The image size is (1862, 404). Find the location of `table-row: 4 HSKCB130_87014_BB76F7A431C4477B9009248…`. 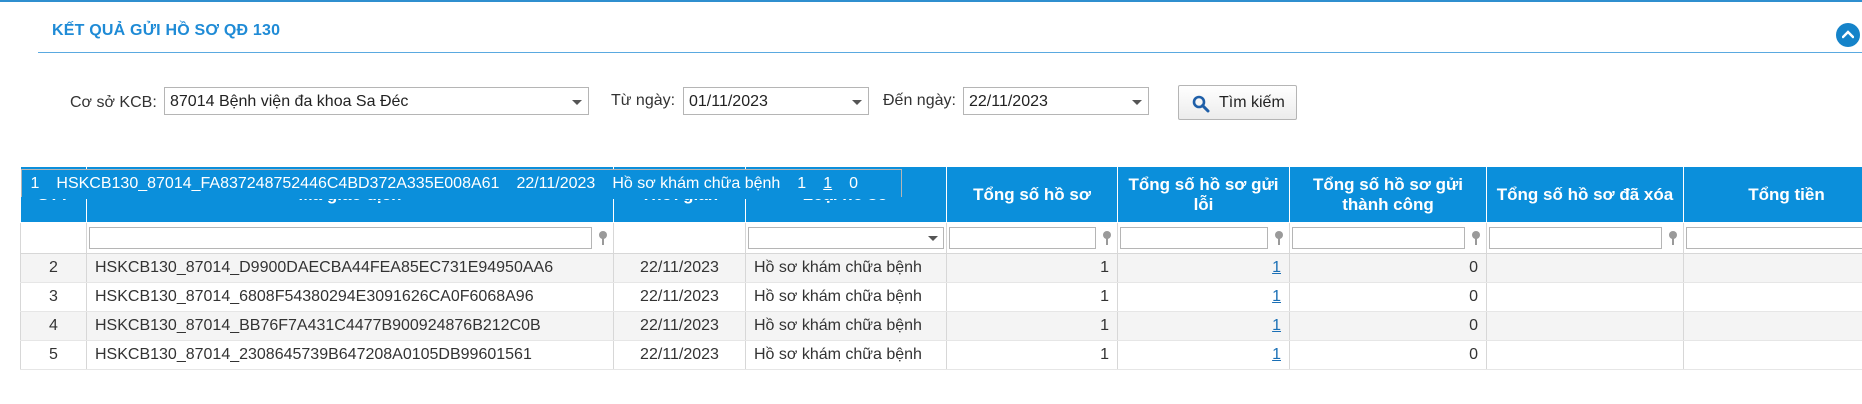

table-row: 4 HSKCB130_87014_BB76F7A431C4477B9009248… is located at coordinates (941, 326).